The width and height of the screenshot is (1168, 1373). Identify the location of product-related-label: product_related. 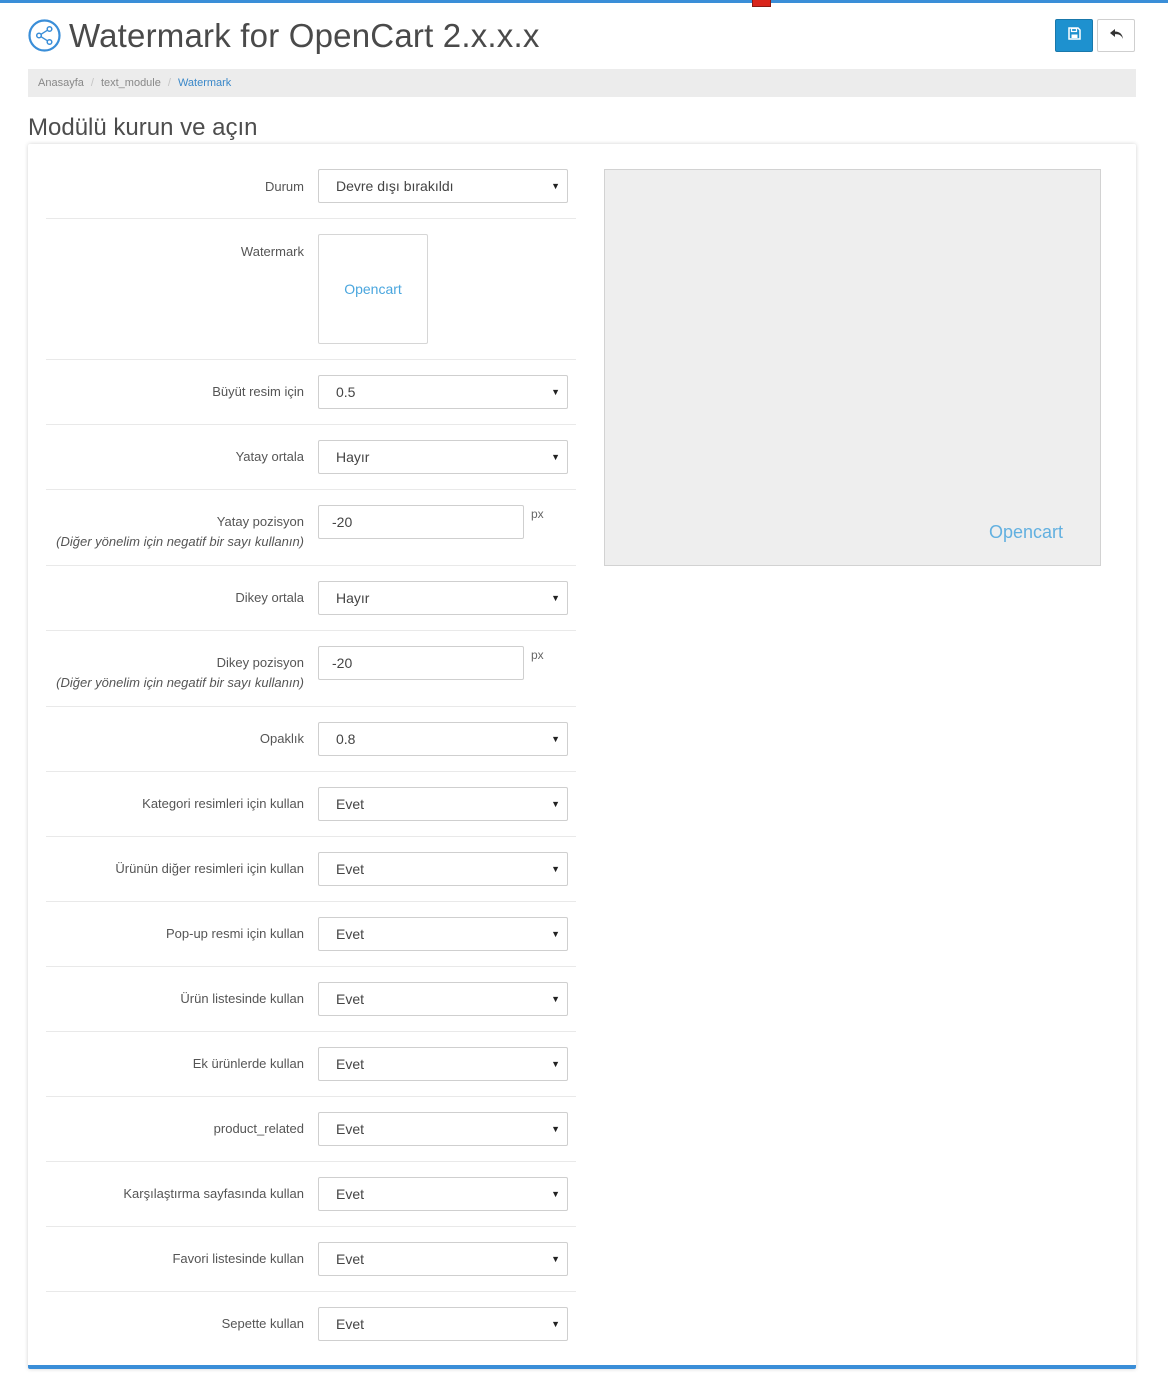
(258, 1128).